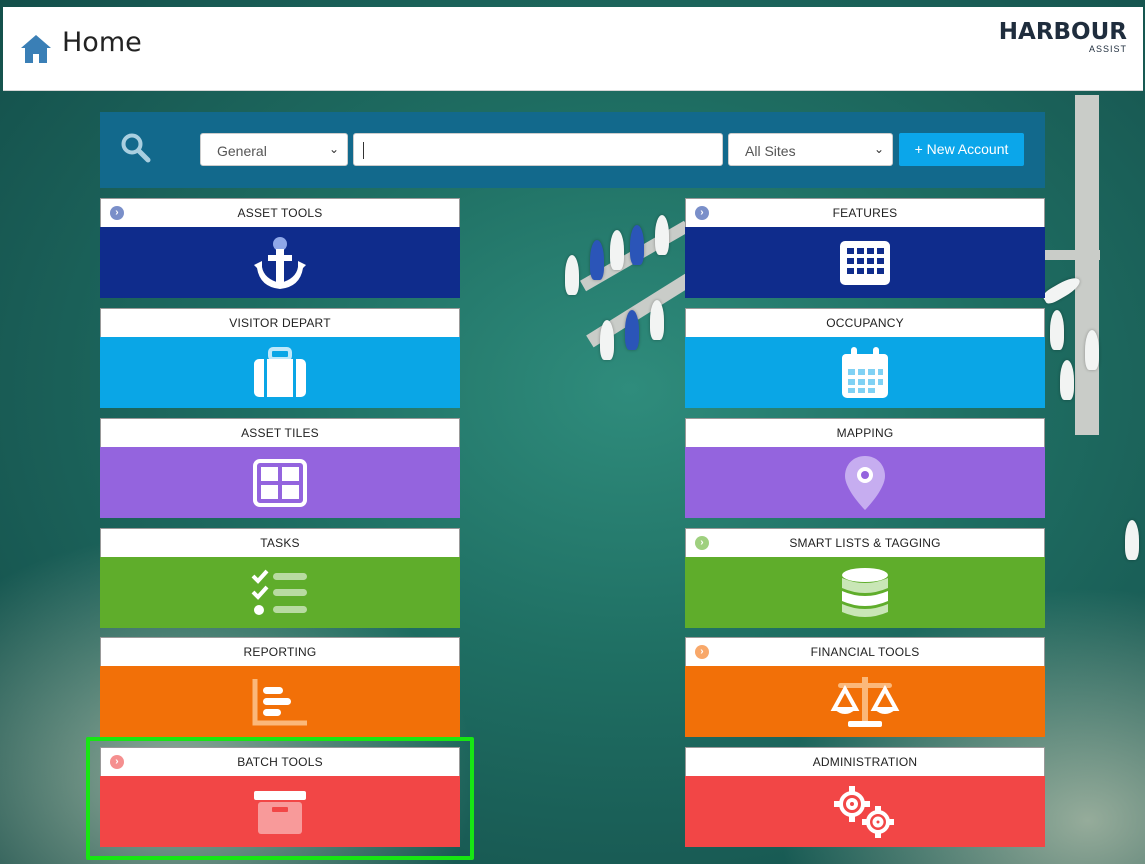 The height and width of the screenshot is (864, 1145). I want to click on tile-header: › SMART LISTS & TAGGING, so click(865, 542).